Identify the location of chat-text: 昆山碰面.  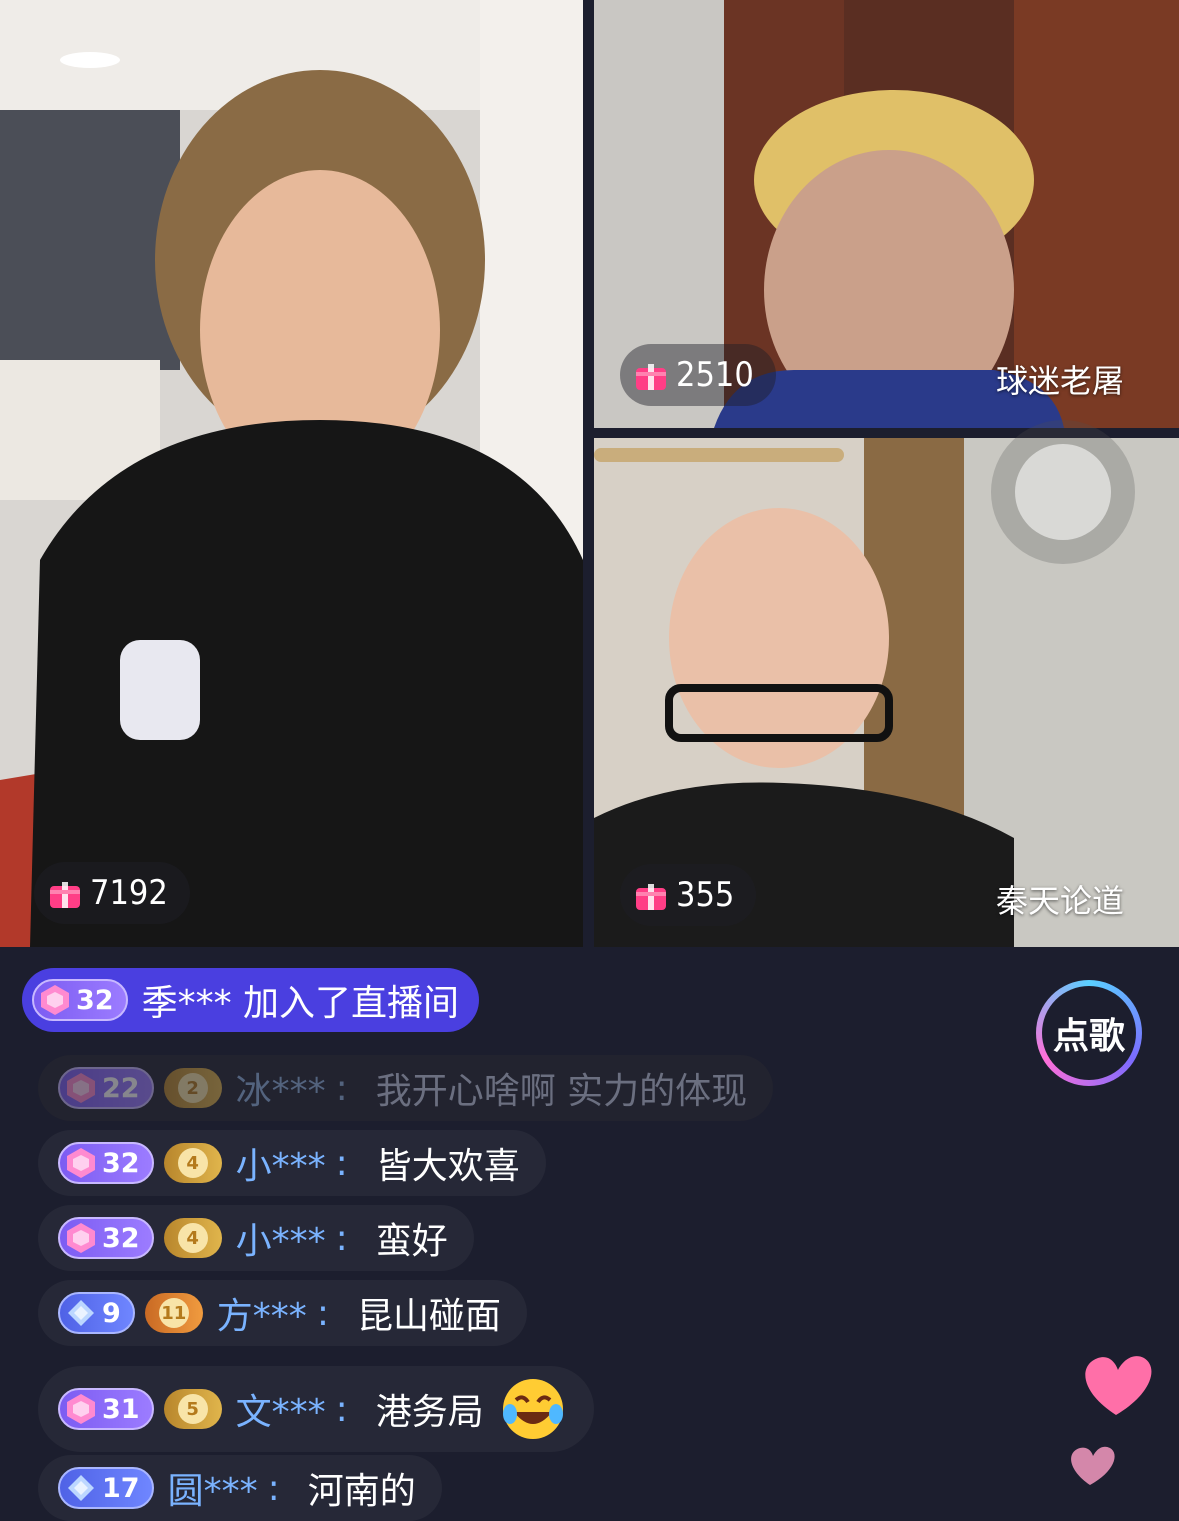
(428, 1316).